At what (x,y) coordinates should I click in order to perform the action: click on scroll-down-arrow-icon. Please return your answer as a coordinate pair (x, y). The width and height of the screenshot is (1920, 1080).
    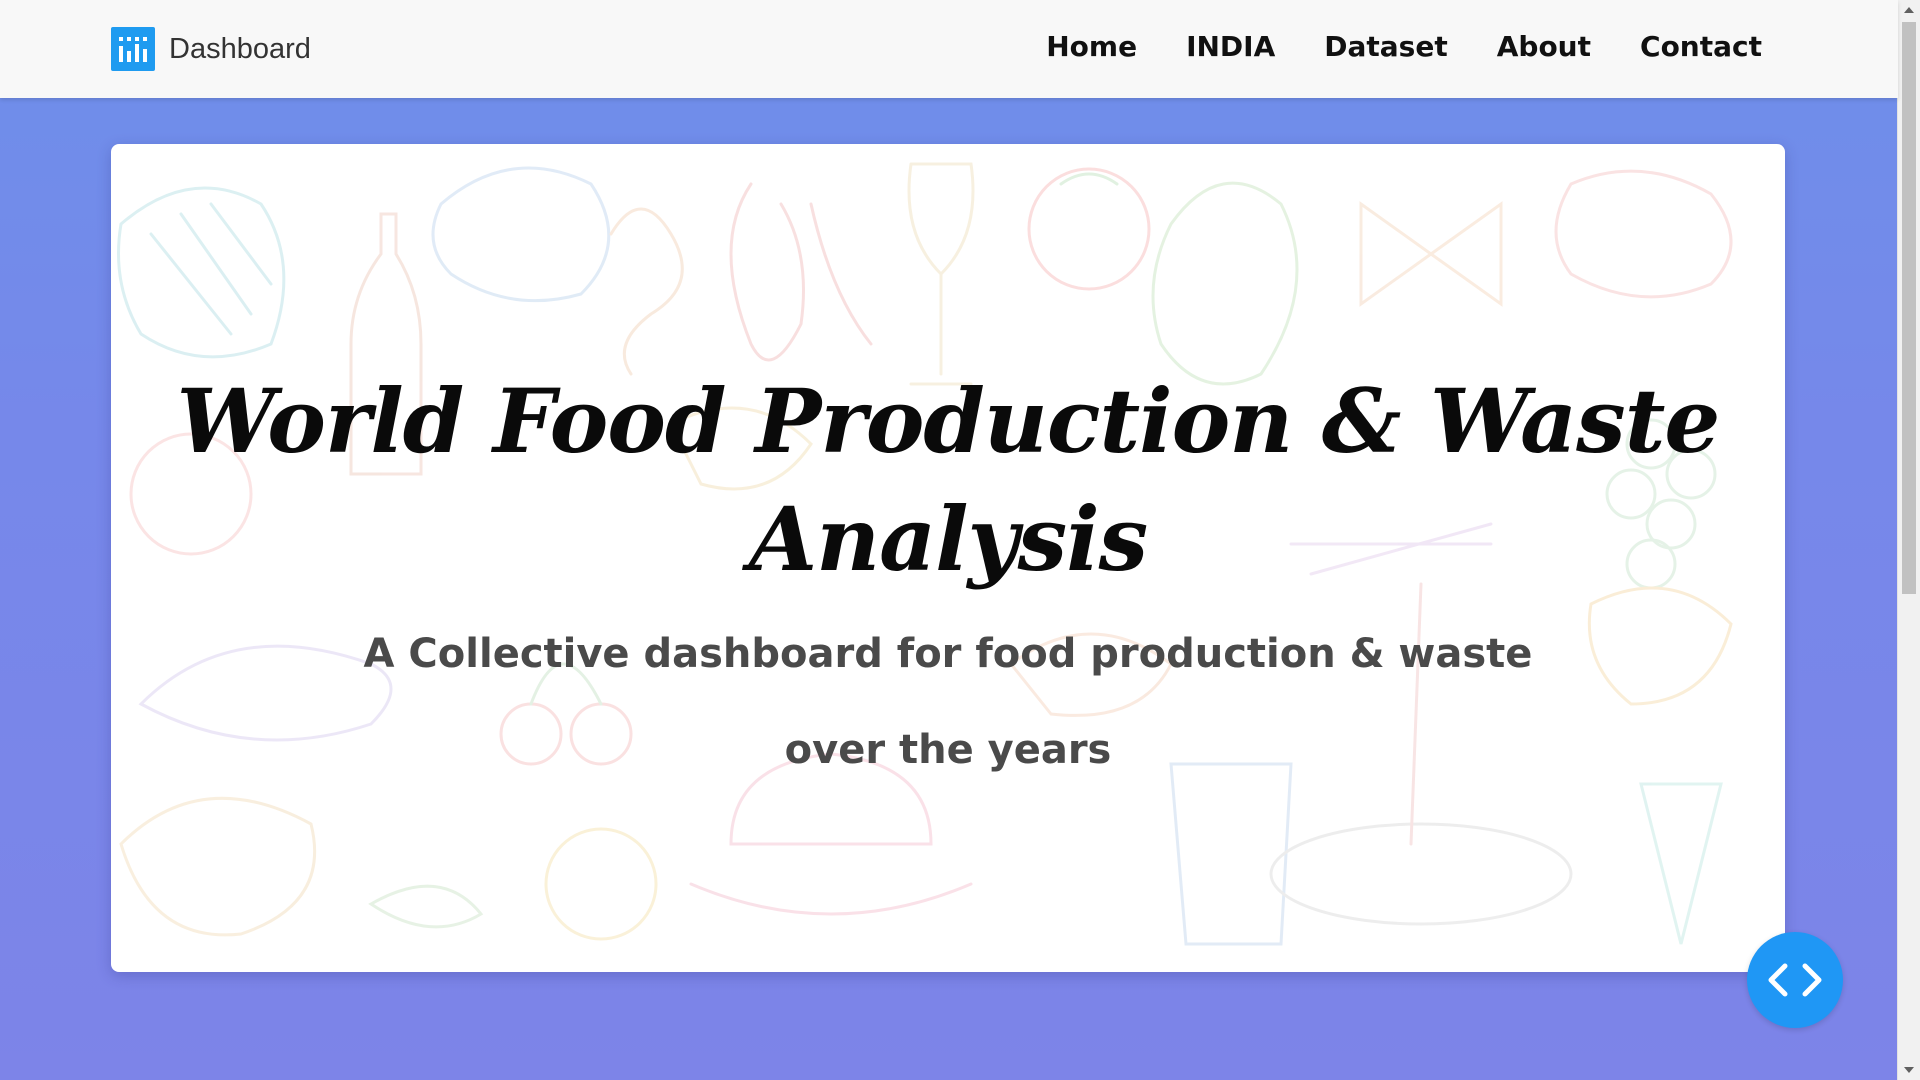
    Looking at the image, I should click on (1909, 1070).